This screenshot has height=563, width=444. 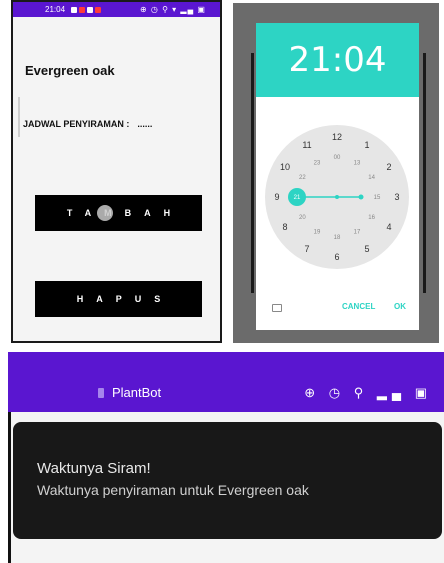 What do you see at coordinates (388, 167) in the screenshot?
I see `outer-hour-2: 2` at bounding box center [388, 167].